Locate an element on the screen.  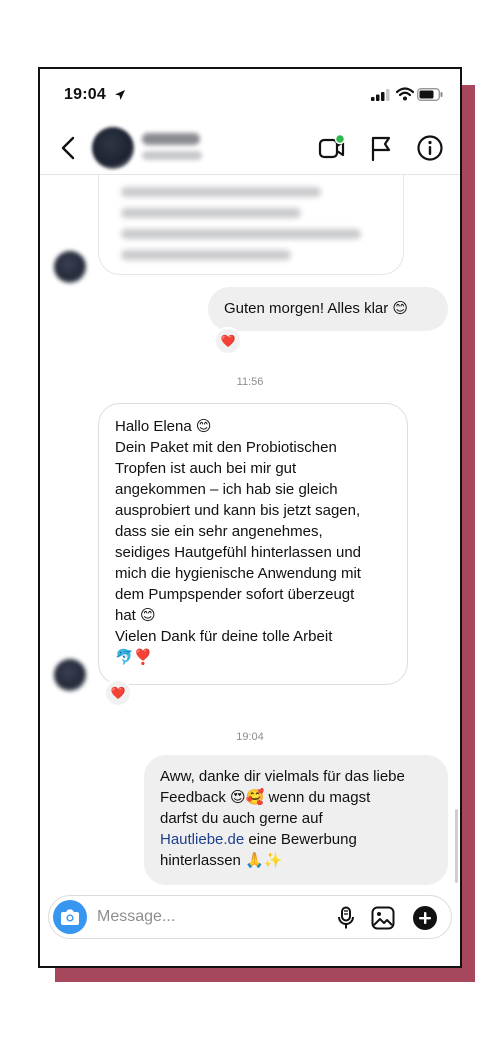
status-bar: 19:04 is located at coordinates (250, 95).